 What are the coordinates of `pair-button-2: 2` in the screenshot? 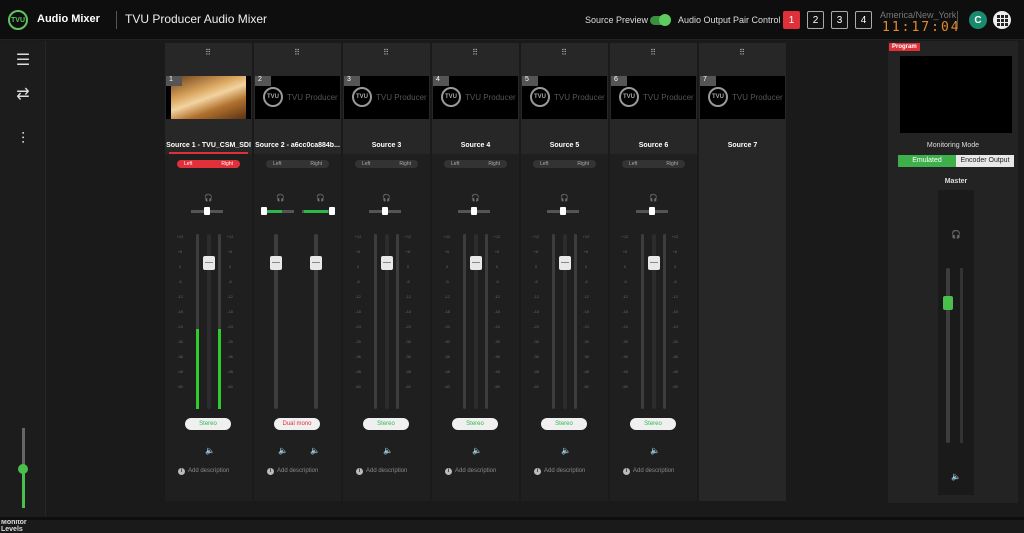 It's located at (815, 20).